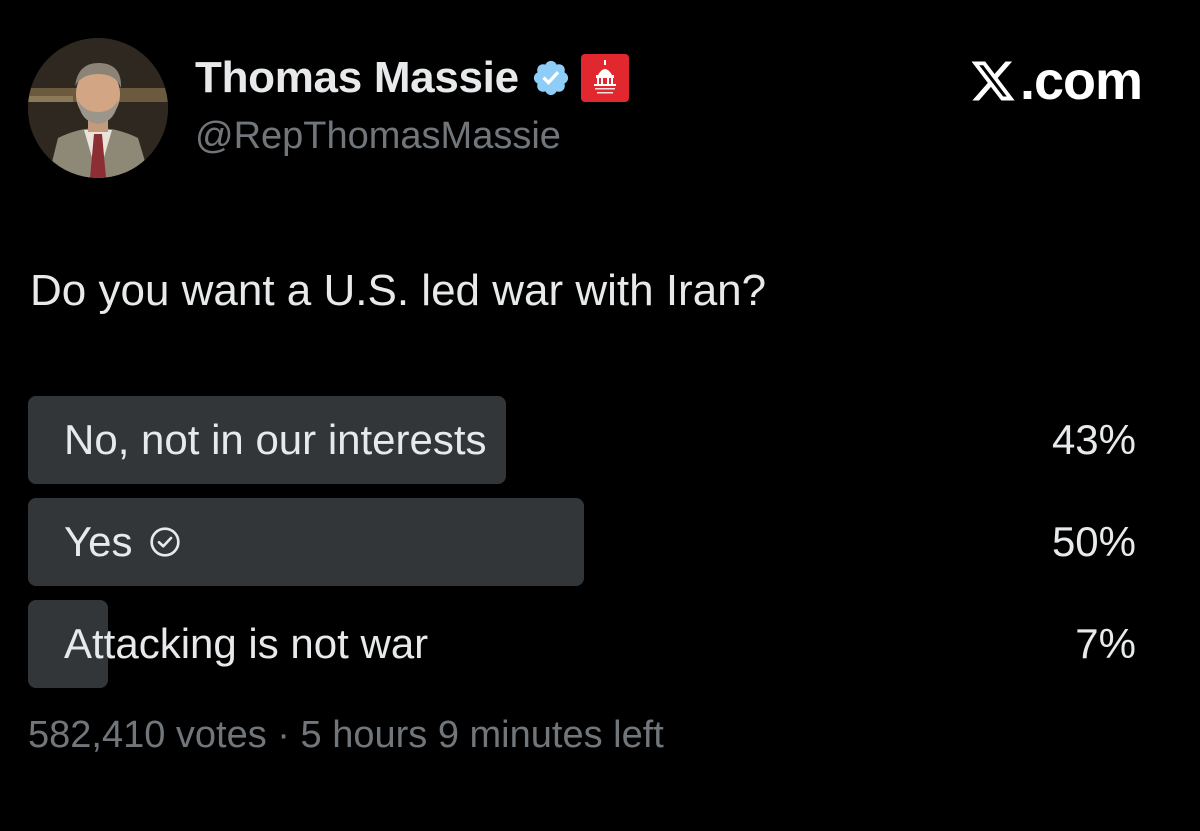 This screenshot has height=831, width=1200. Describe the element at coordinates (147, 735) in the screenshot. I see `poll-vote-count: 582,410 votes` at that location.